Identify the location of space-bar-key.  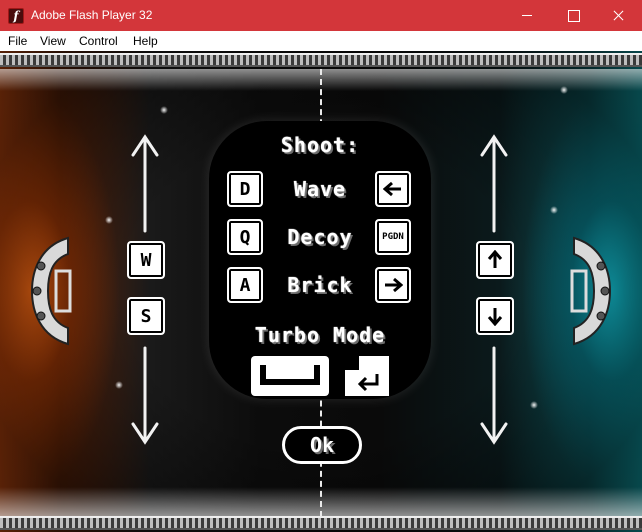
(290, 376).